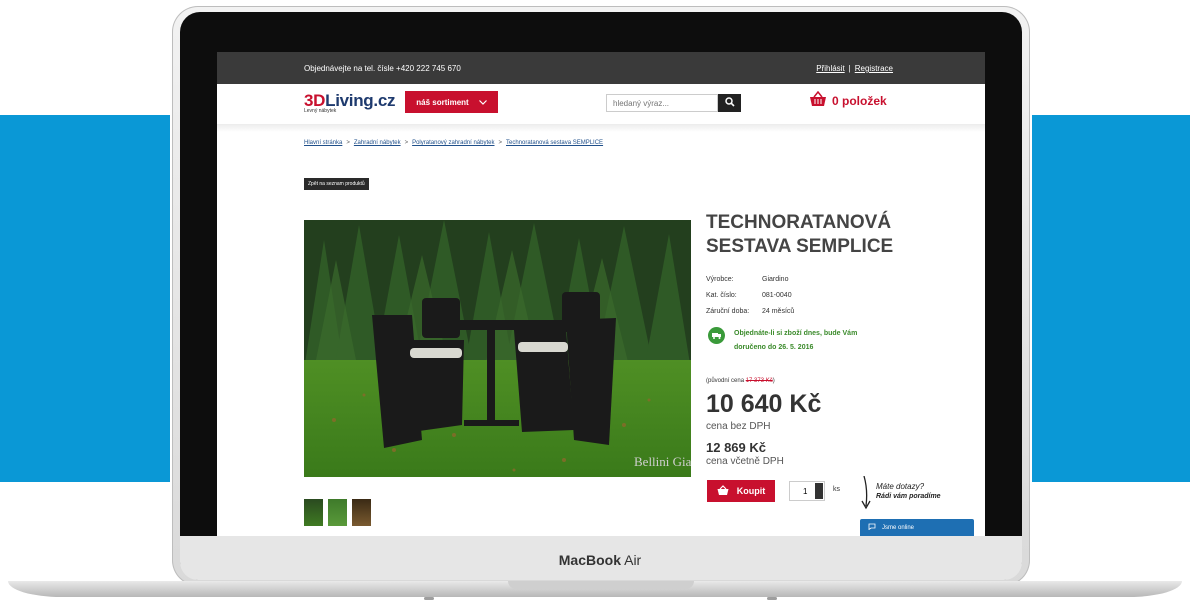 The height and width of the screenshot is (609, 1190). I want to click on assortment-button: náš sortiment, so click(451, 102).